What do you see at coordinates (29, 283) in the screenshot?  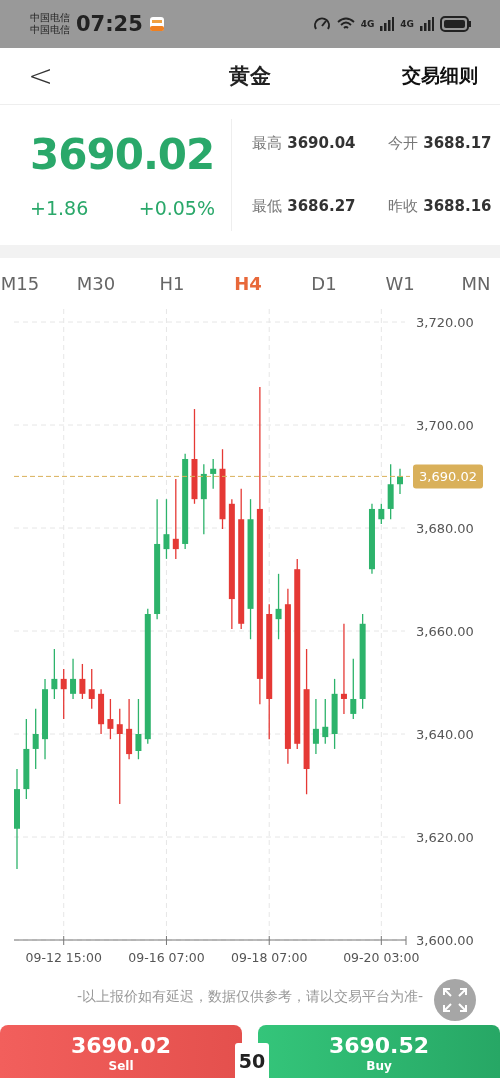 I see `timeframe-tab: M15` at bounding box center [29, 283].